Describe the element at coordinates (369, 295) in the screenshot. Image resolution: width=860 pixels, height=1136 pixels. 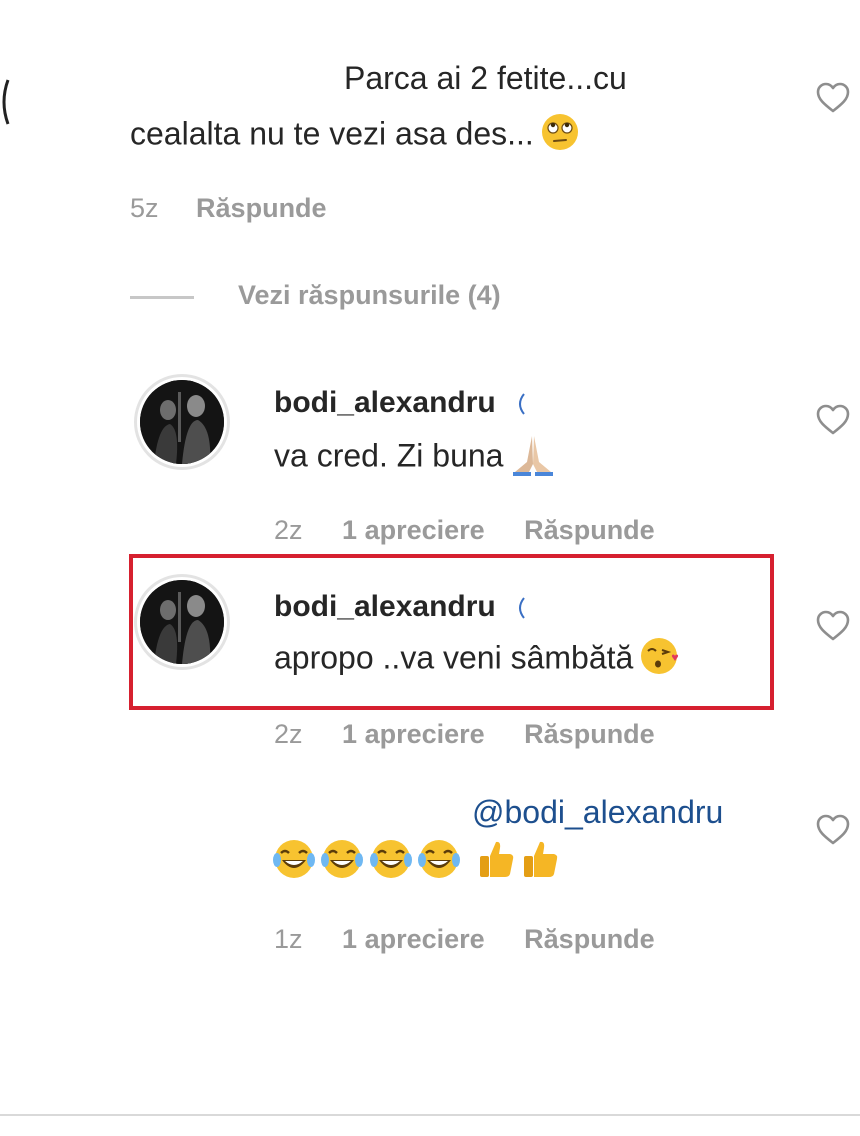
I see `view-replies-label: Vezi răspunsurile (4)` at that location.